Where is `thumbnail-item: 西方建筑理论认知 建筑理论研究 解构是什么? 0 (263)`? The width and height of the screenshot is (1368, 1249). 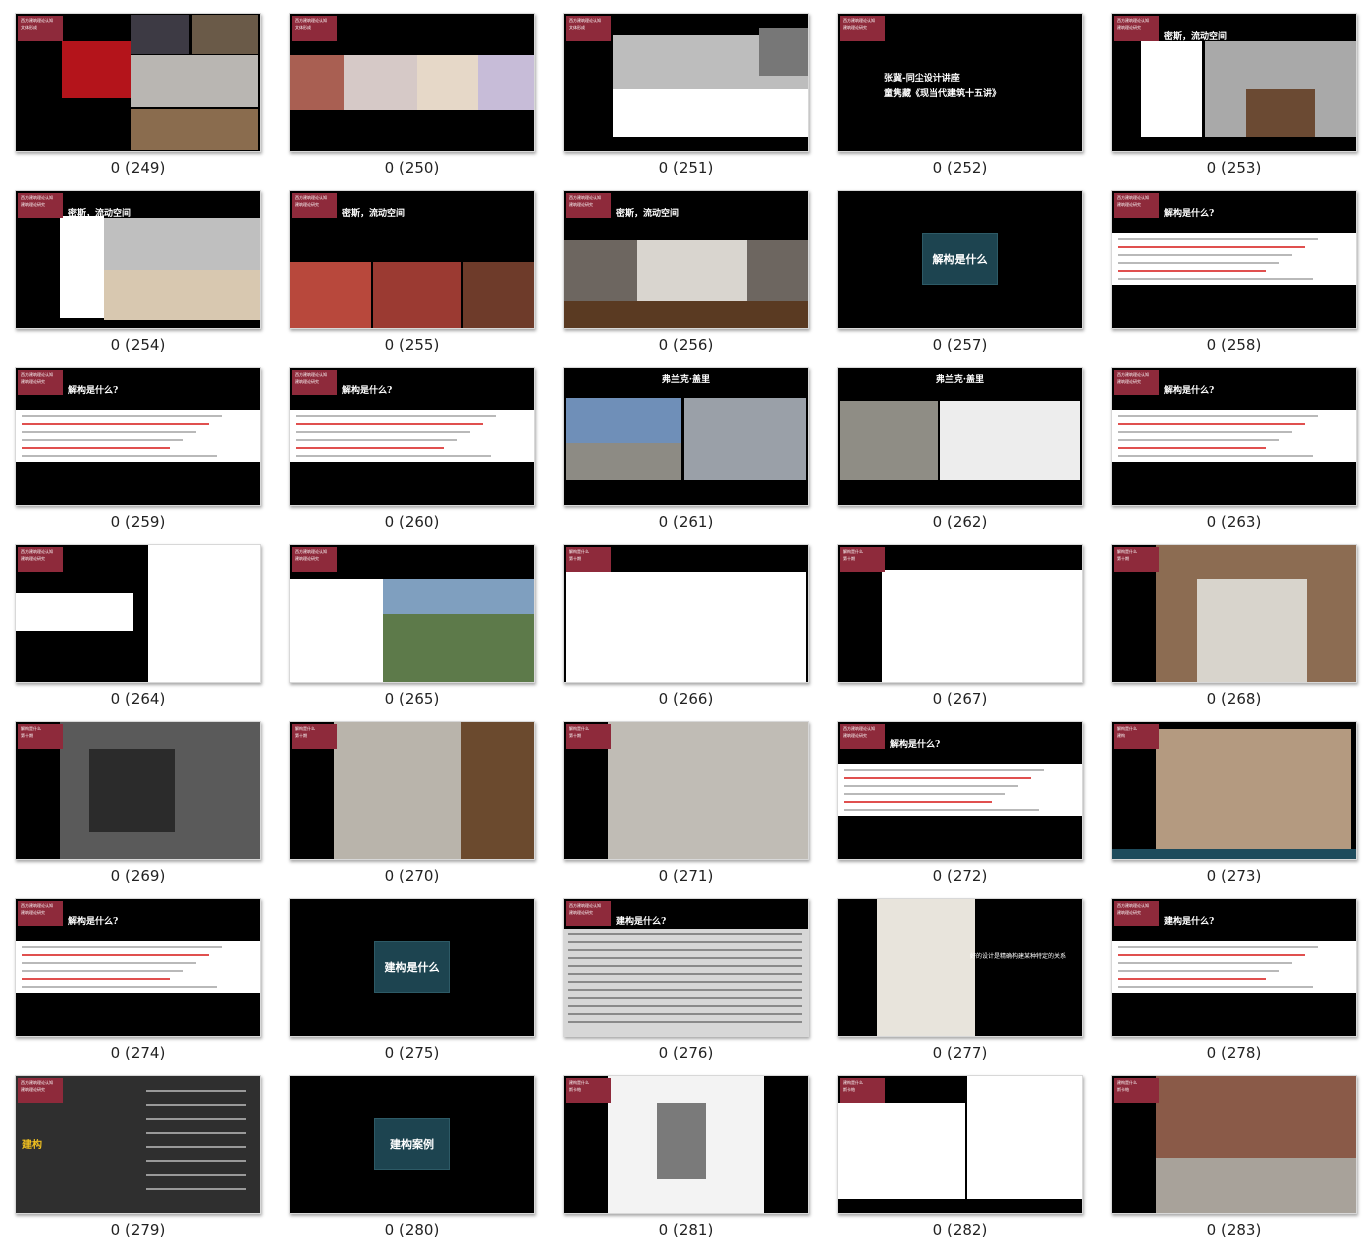
thumbnail-item: 西方建筑理论认知 建筑理论研究 解构是什么? 0 (263) is located at coordinates (1234, 454).